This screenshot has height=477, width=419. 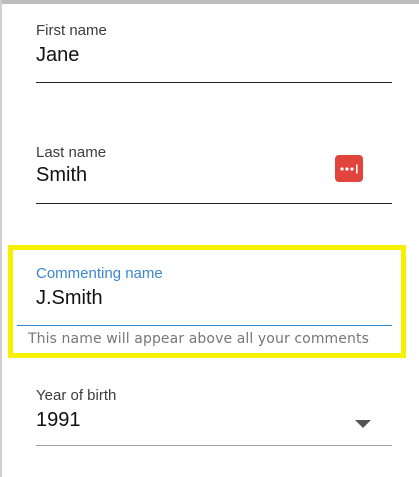 I want to click on last-name-underline, so click(x=214, y=203).